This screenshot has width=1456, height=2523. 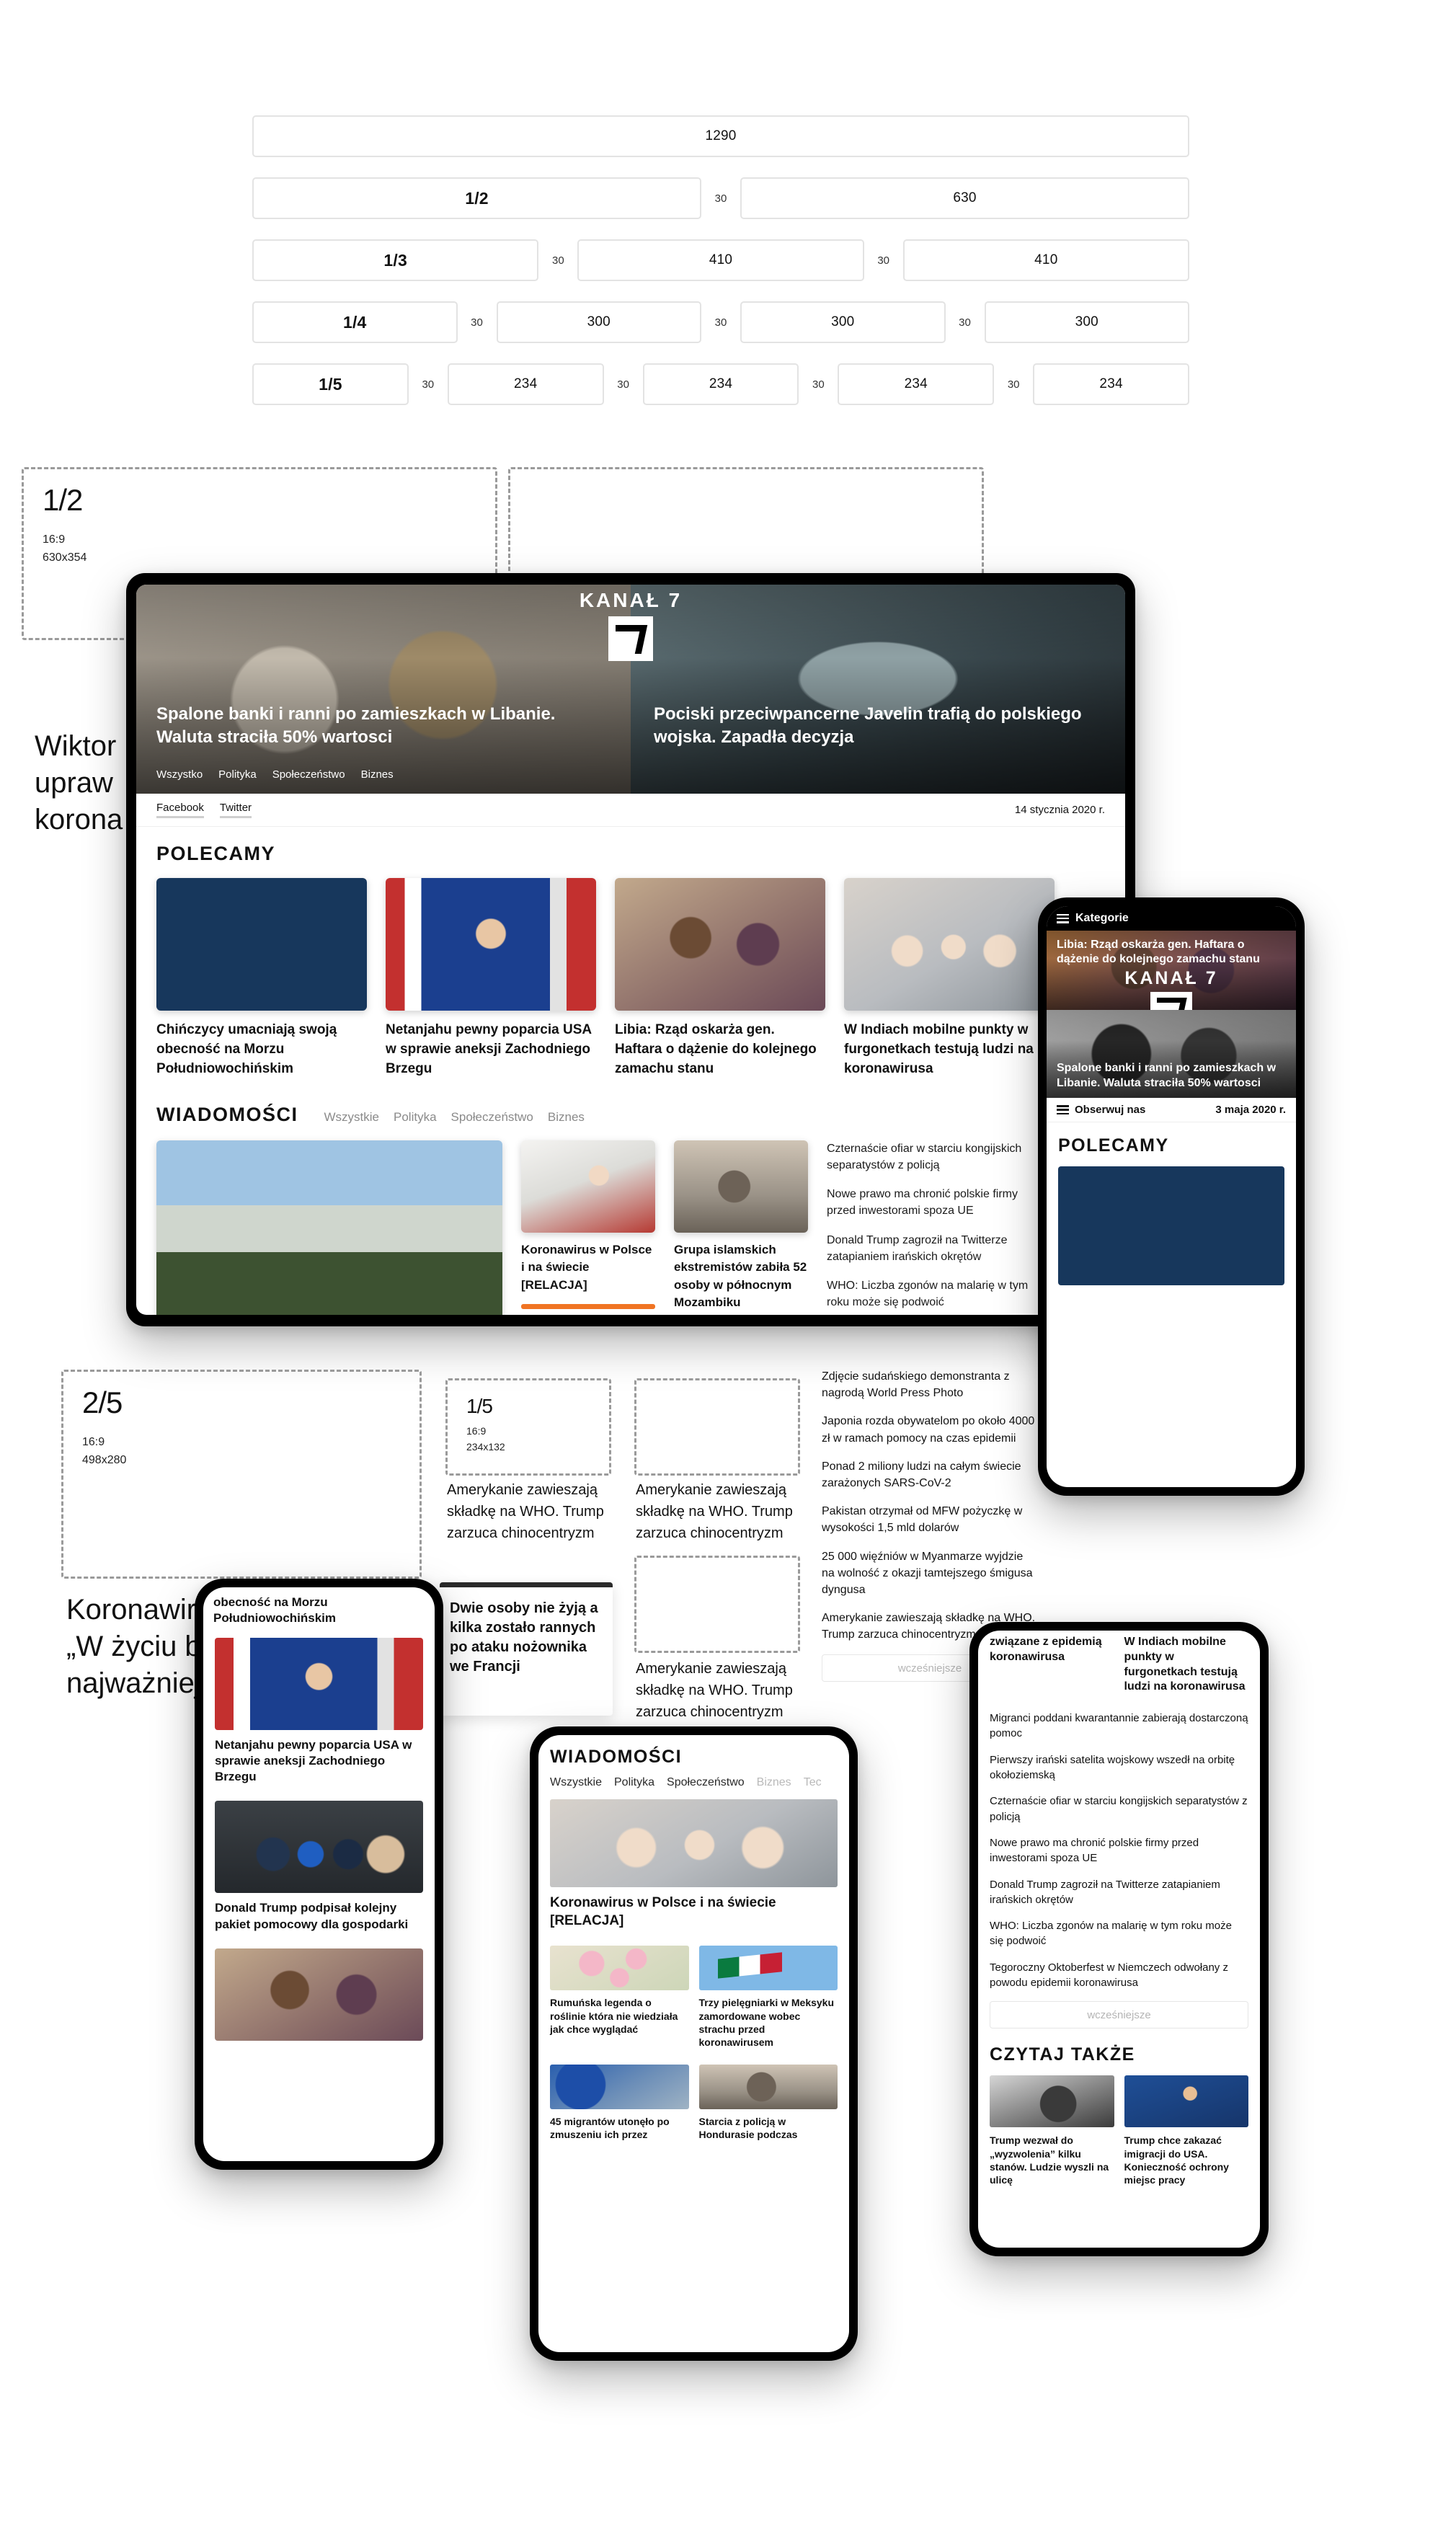 I want to click on grid-cell-234-c: 234, so click(x=916, y=384).